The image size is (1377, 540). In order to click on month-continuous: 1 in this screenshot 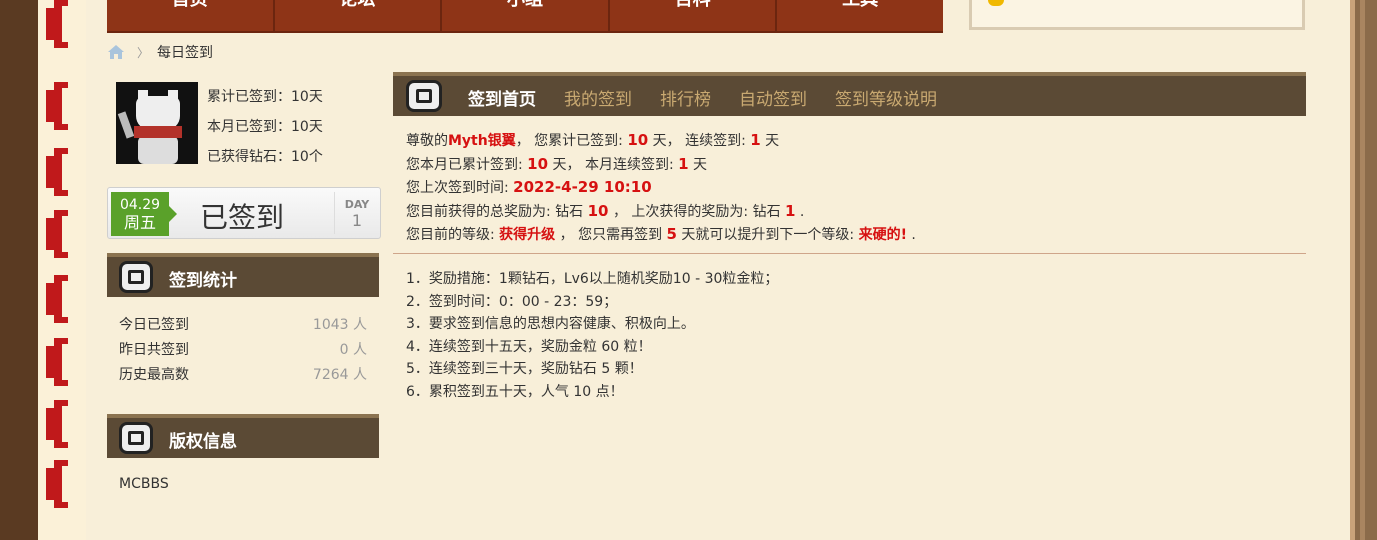, I will do `click(683, 163)`.